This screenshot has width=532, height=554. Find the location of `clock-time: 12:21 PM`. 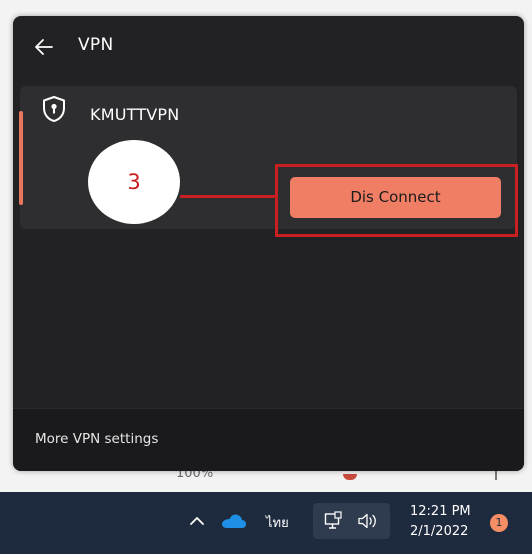

clock-time: 12:21 PM is located at coordinates (445, 511).